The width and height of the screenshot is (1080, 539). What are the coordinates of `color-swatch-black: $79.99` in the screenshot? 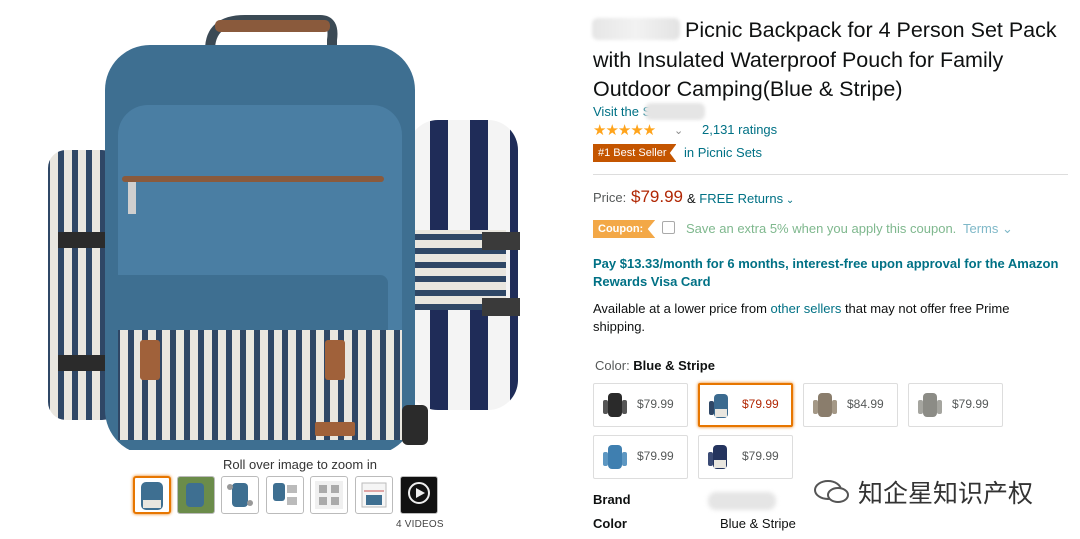 It's located at (640, 405).